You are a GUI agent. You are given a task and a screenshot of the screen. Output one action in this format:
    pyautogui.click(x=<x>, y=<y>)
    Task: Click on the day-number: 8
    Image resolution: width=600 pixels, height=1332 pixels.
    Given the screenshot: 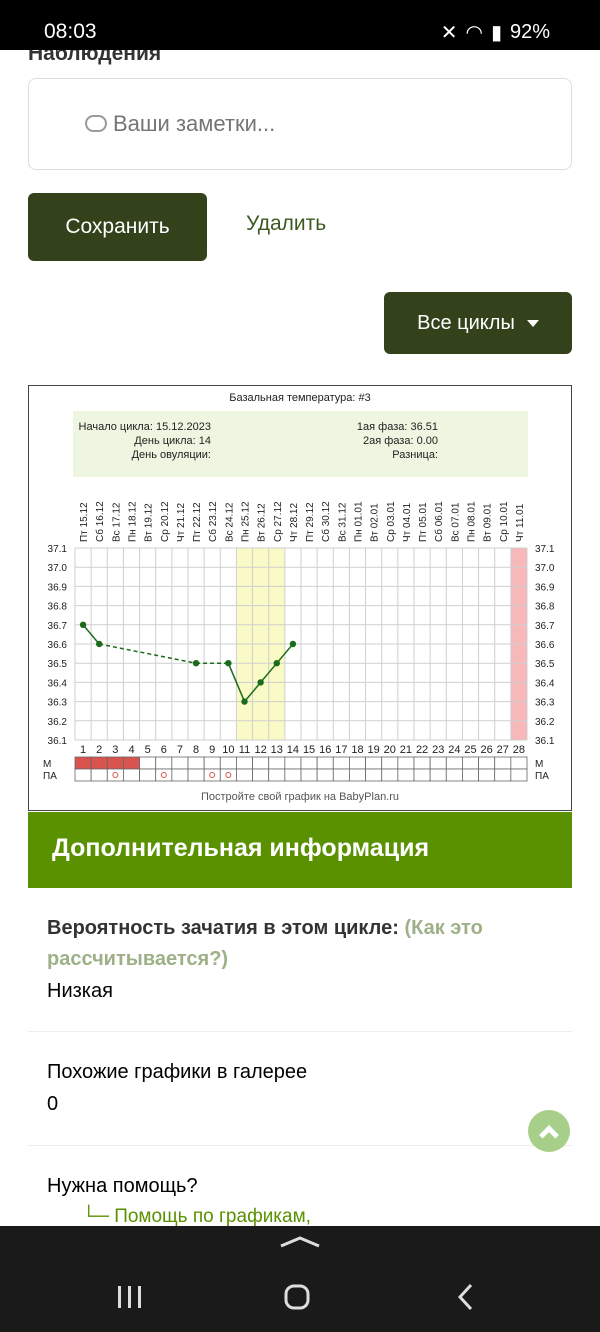 What is the action you would take?
    pyautogui.click(x=196, y=750)
    